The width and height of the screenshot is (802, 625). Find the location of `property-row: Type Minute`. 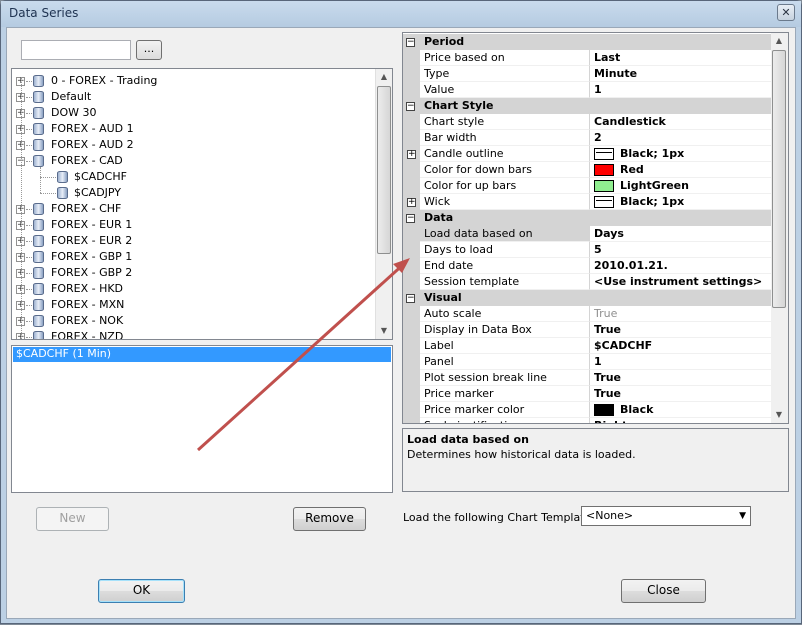

property-row: Type Minute is located at coordinates (588, 74).